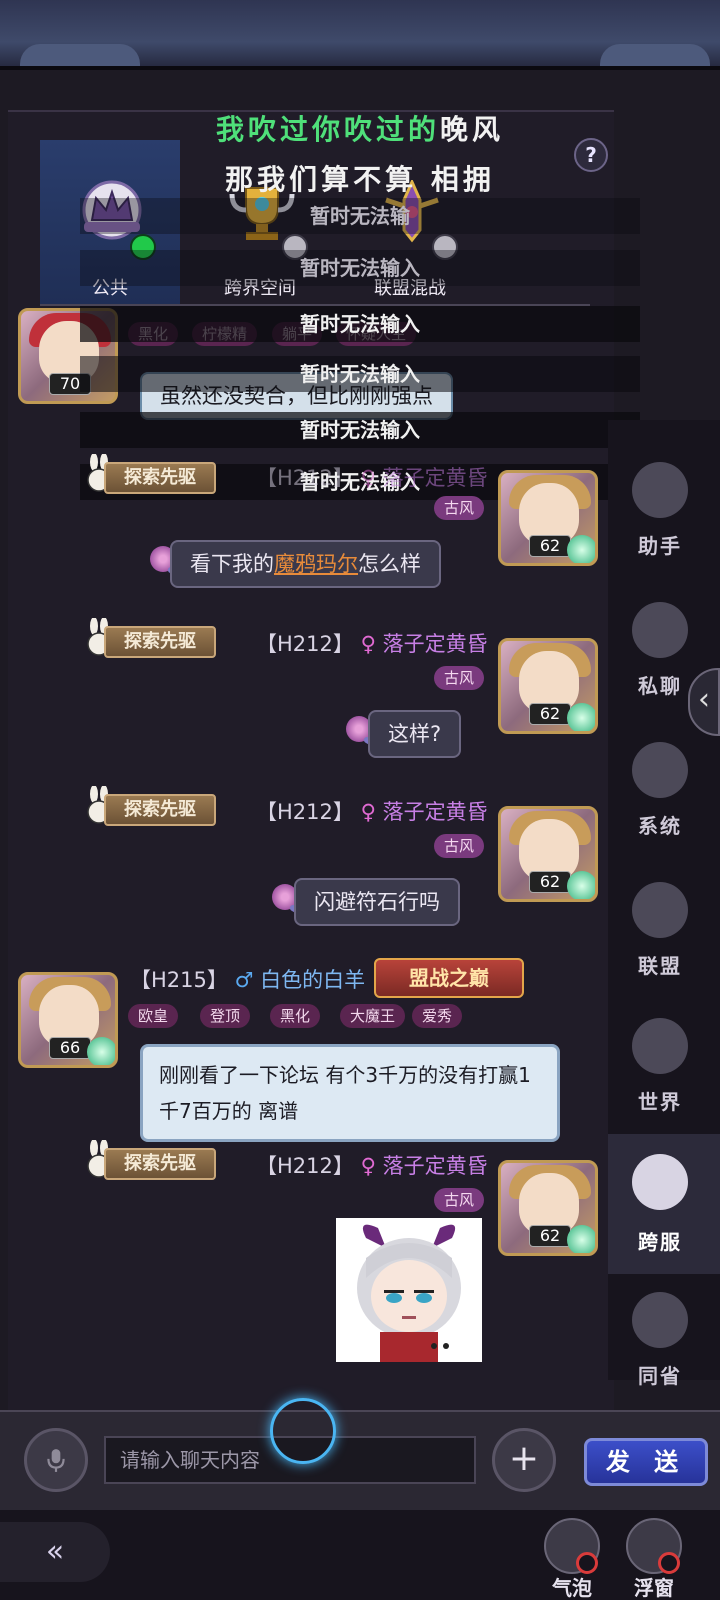 This screenshot has width=720, height=1600. I want to click on microphone-button, so click(56, 1460).